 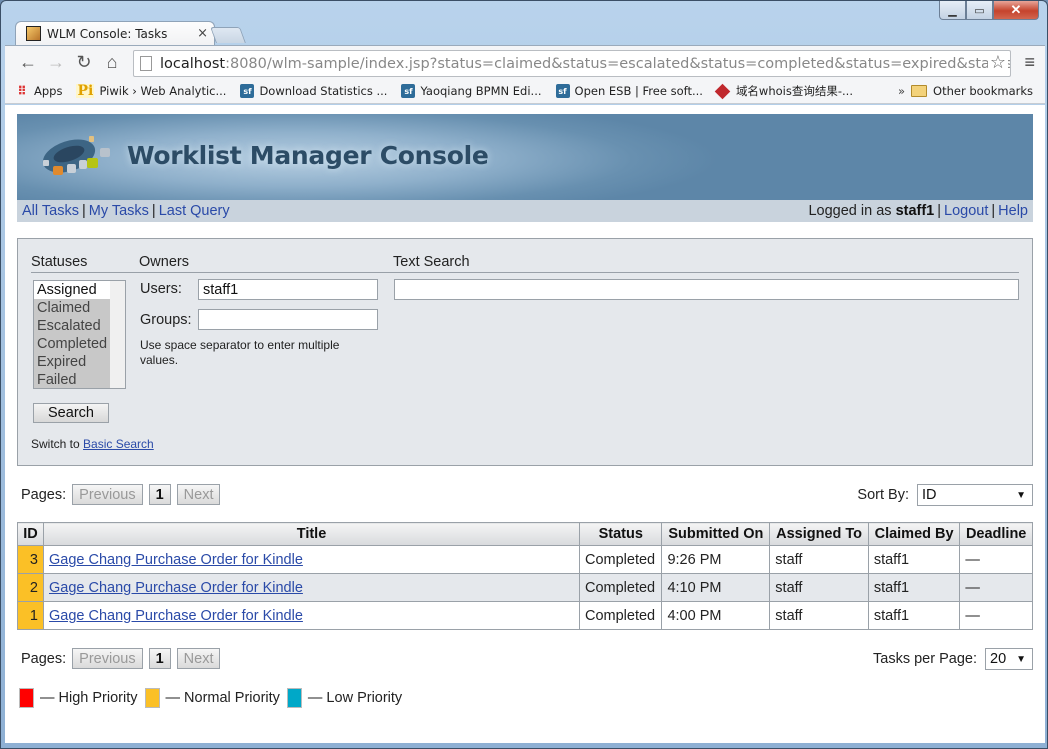 What do you see at coordinates (925, 659) in the screenshot?
I see `tasks-per-page-label: Tasks per Page:` at bounding box center [925, 659].